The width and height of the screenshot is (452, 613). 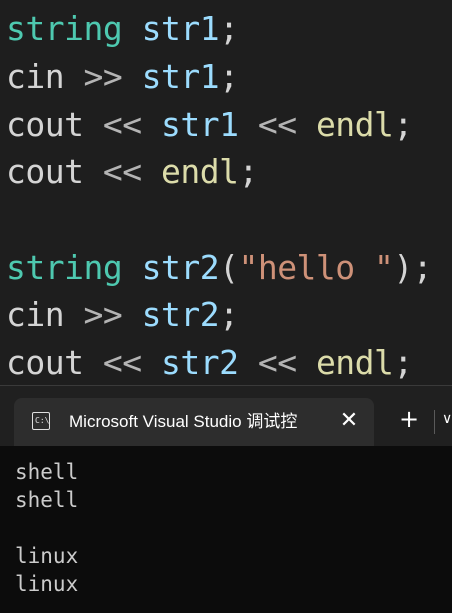 I want to click on code-line: string str1;, so click(x=122, y=29).